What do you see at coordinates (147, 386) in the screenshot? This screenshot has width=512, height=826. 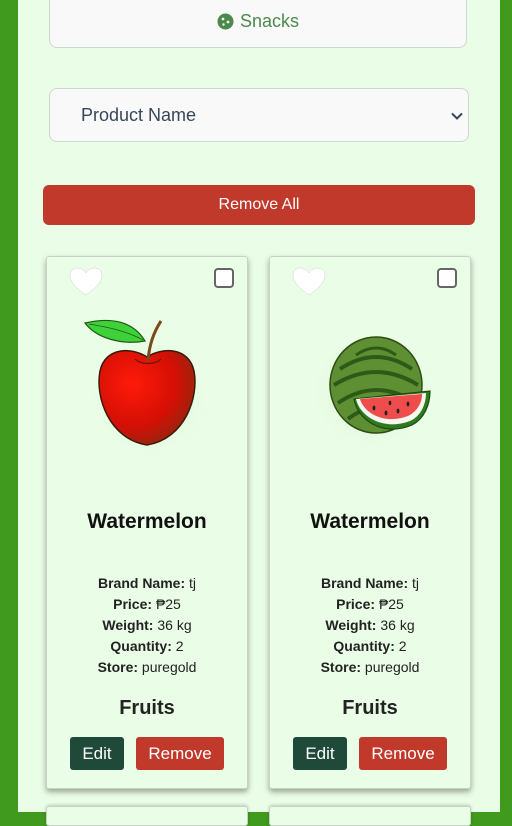 I see `apple-icon` at bounding box center [147, 386].